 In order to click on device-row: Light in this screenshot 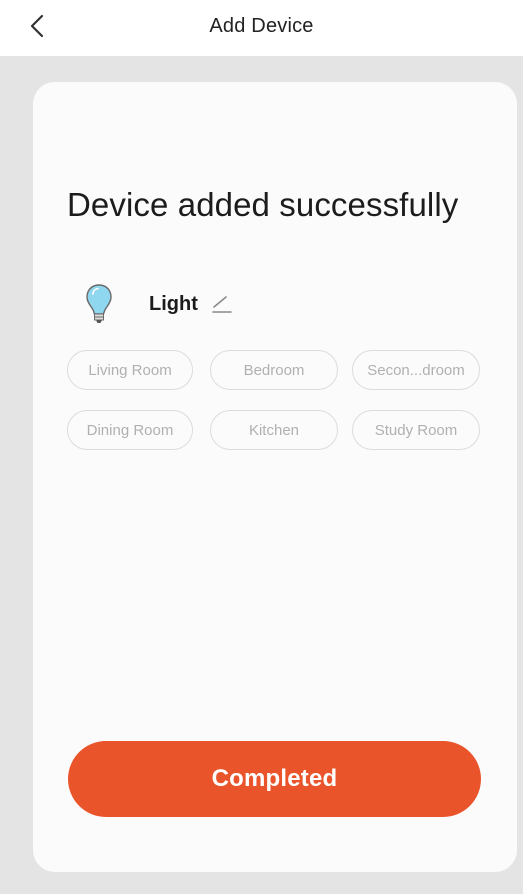, I will do `click(158, 304)`.